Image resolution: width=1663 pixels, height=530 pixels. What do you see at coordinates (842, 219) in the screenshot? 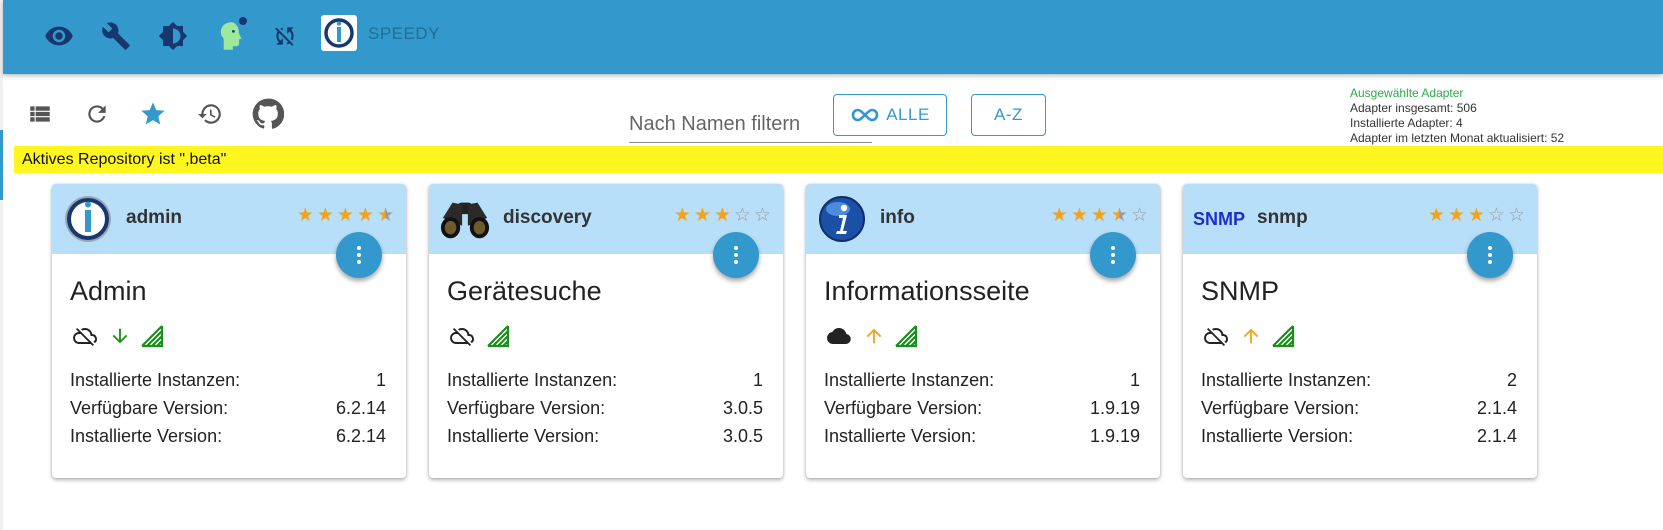
I see `info-logo-icon` at bounding box center [842, 219].